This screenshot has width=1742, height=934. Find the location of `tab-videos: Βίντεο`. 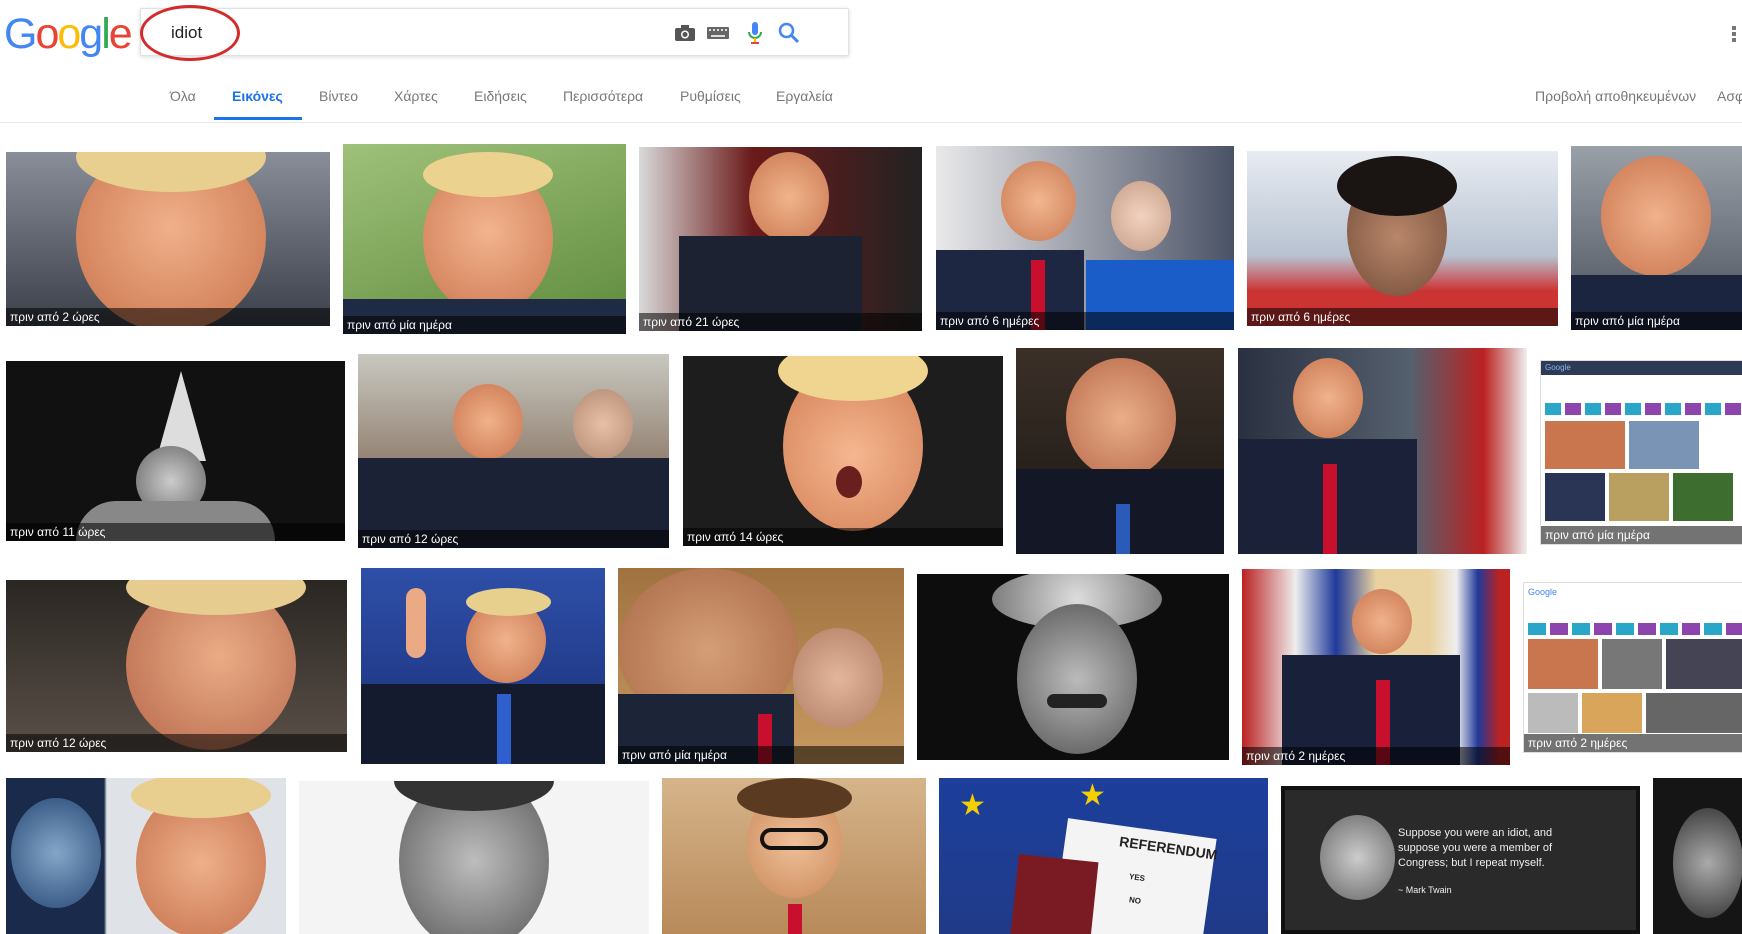

tab-videos: Βίντεο is located at coordinates (338, 96).